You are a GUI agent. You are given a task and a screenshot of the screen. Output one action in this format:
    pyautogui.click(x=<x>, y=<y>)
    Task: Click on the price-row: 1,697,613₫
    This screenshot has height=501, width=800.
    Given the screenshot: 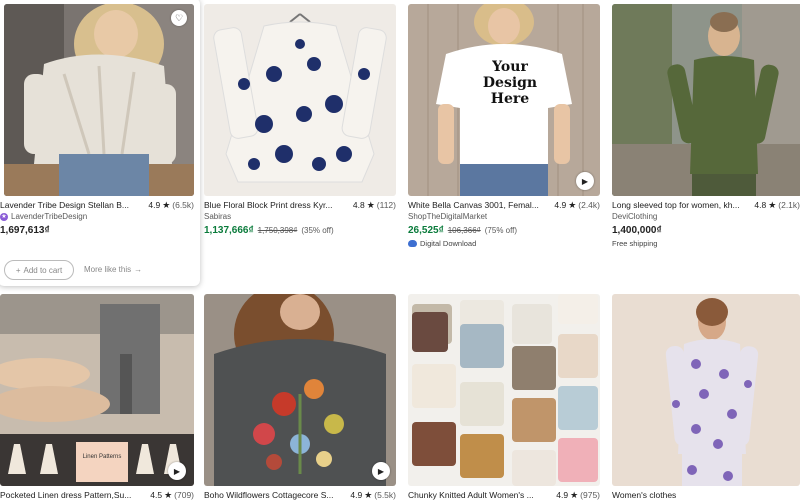 What is the action you would take?
    pyautogui.click(x=25, y=230)
    